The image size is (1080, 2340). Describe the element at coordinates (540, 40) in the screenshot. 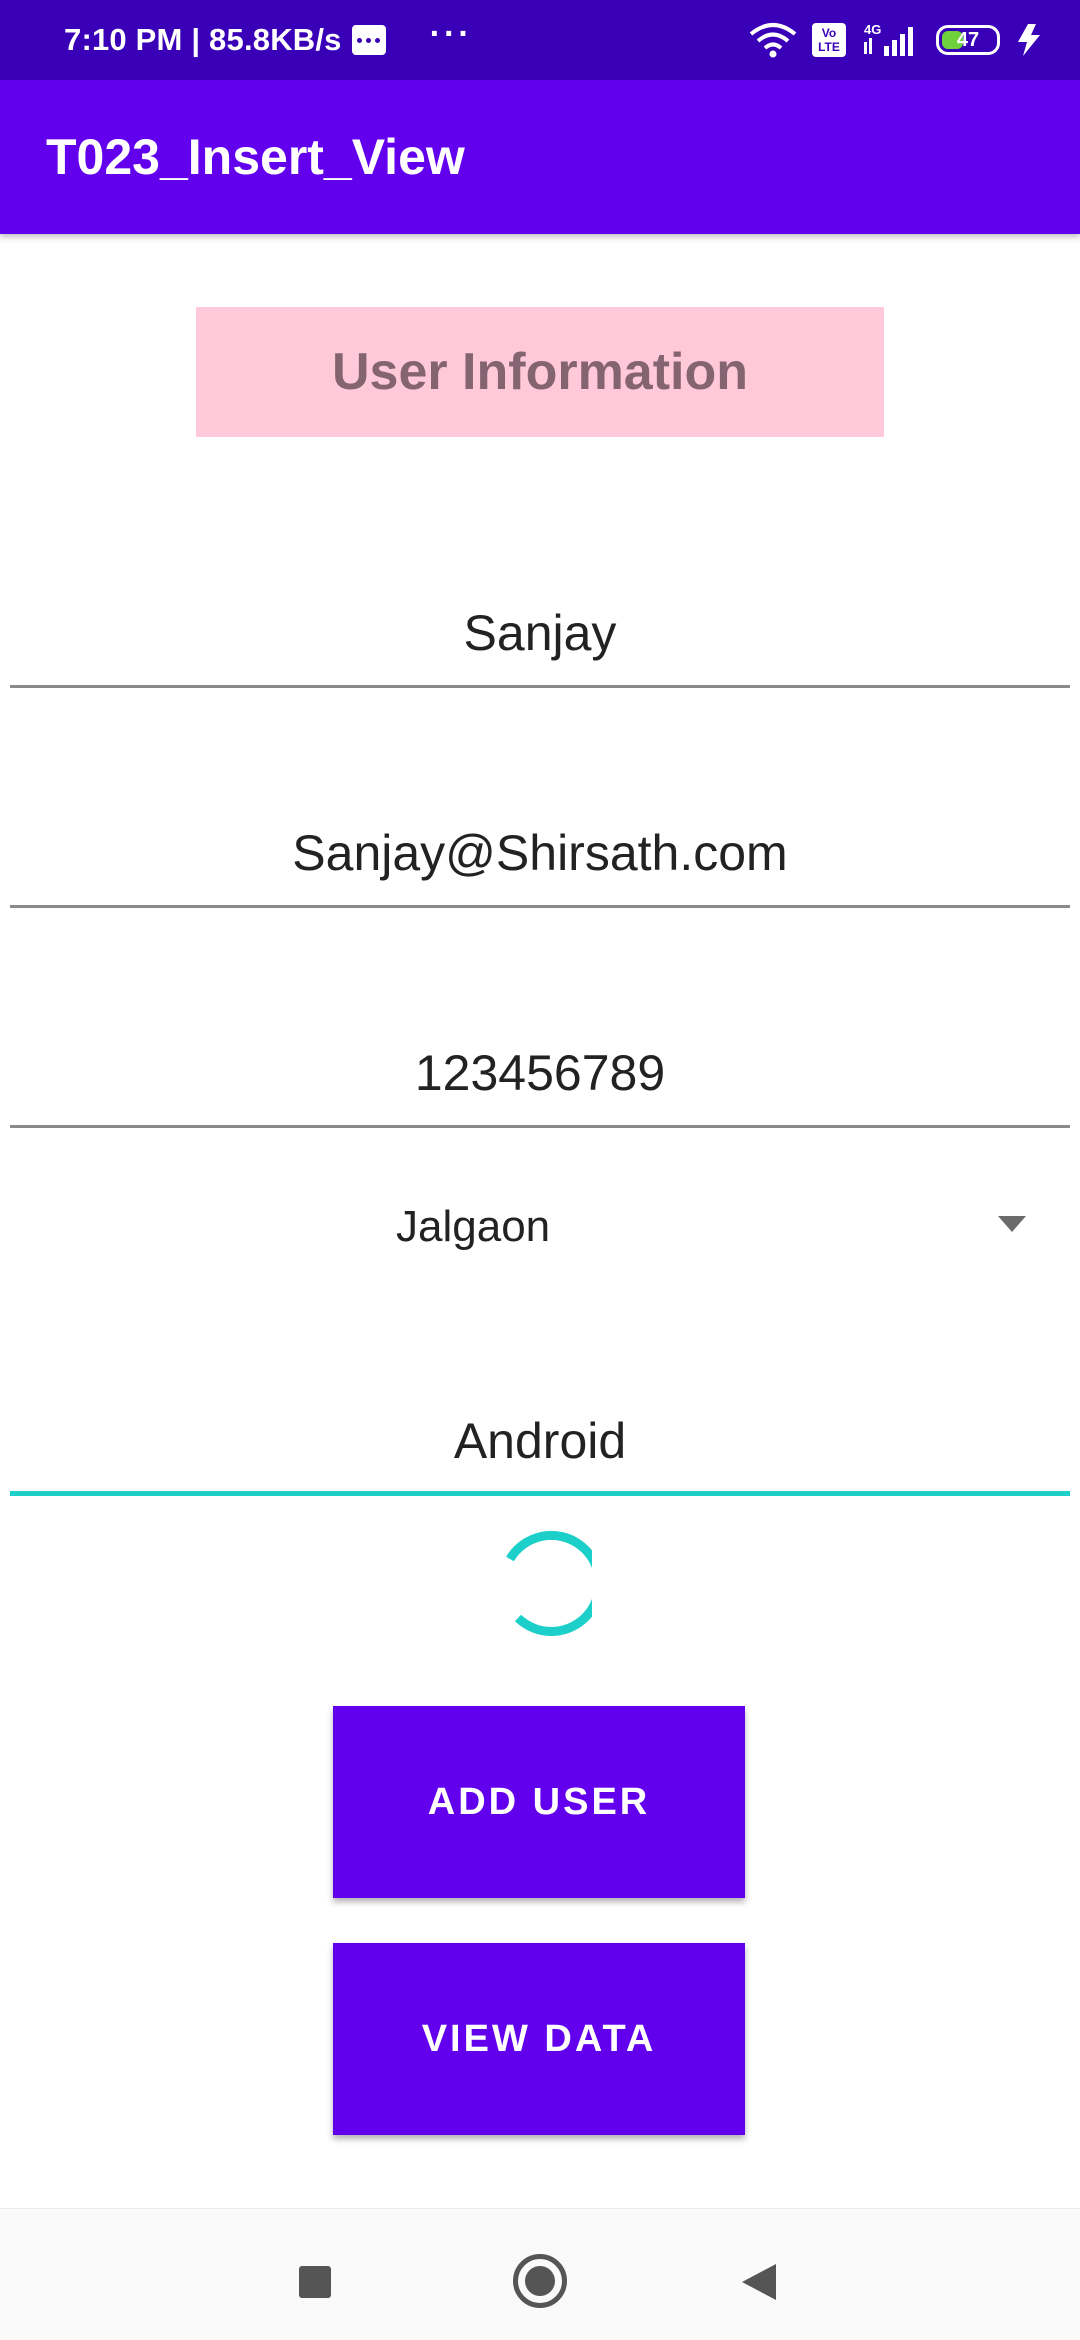

I see `status-bar: 7:10 PM | 85.8KB/s ··· Vo LTE 4G 47` at that location.